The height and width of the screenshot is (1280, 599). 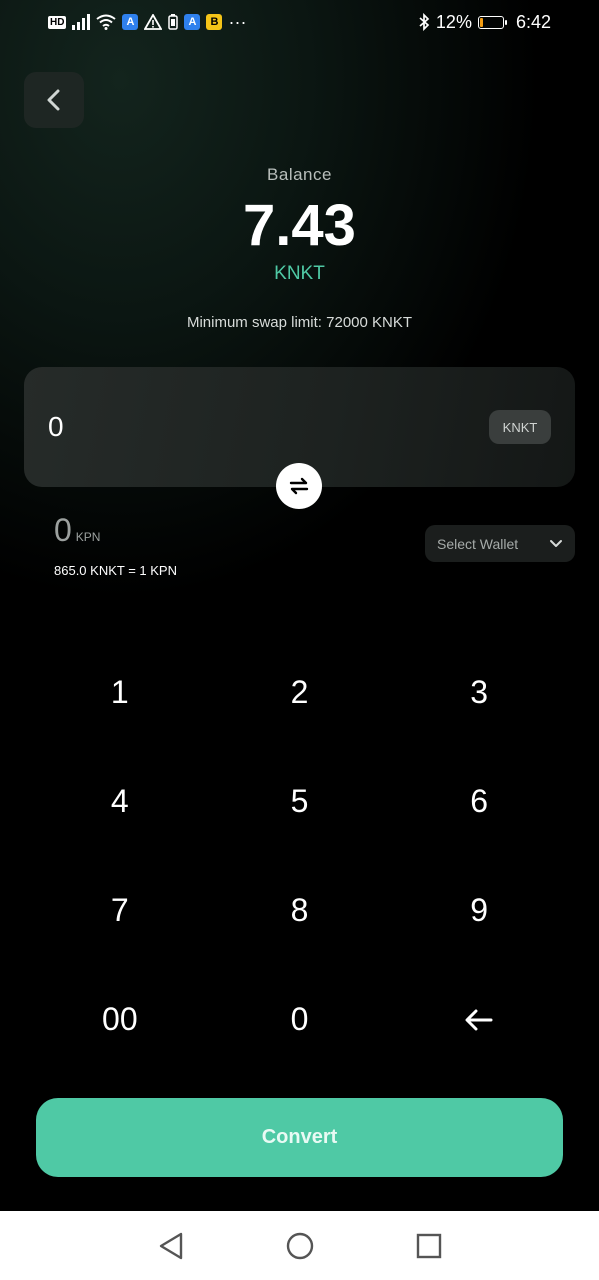 I want to click on output-amount: 0 KPN, so click(x=77, y=530).